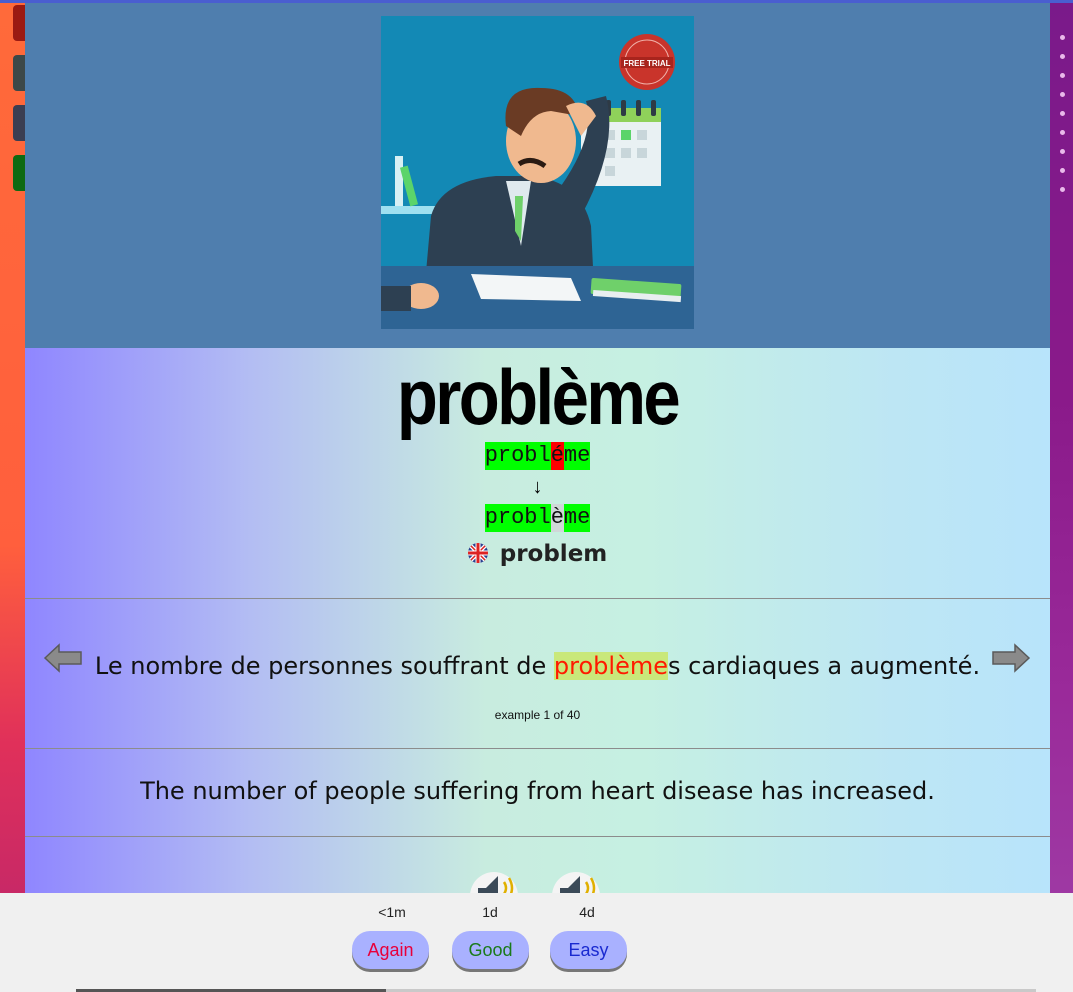  I want to click on typed-answer-diff: probléme, so click(537, 456).